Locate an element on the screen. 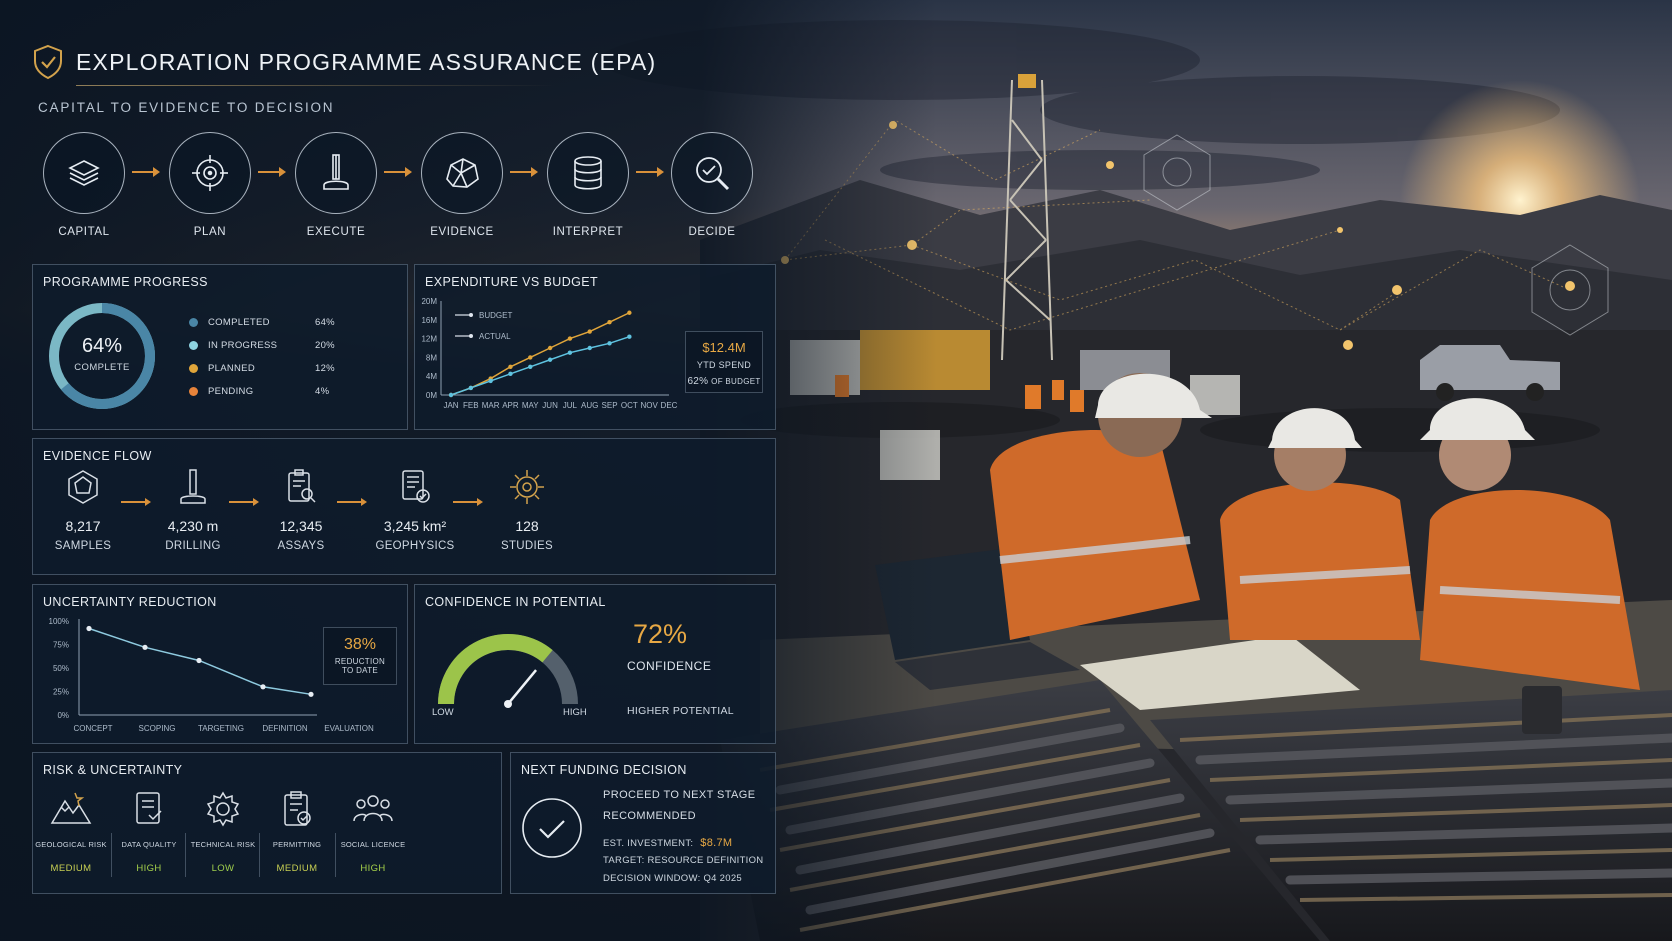 This screenshot has width=1672, height=941. layers-icon is located at coordinates (84, 173).